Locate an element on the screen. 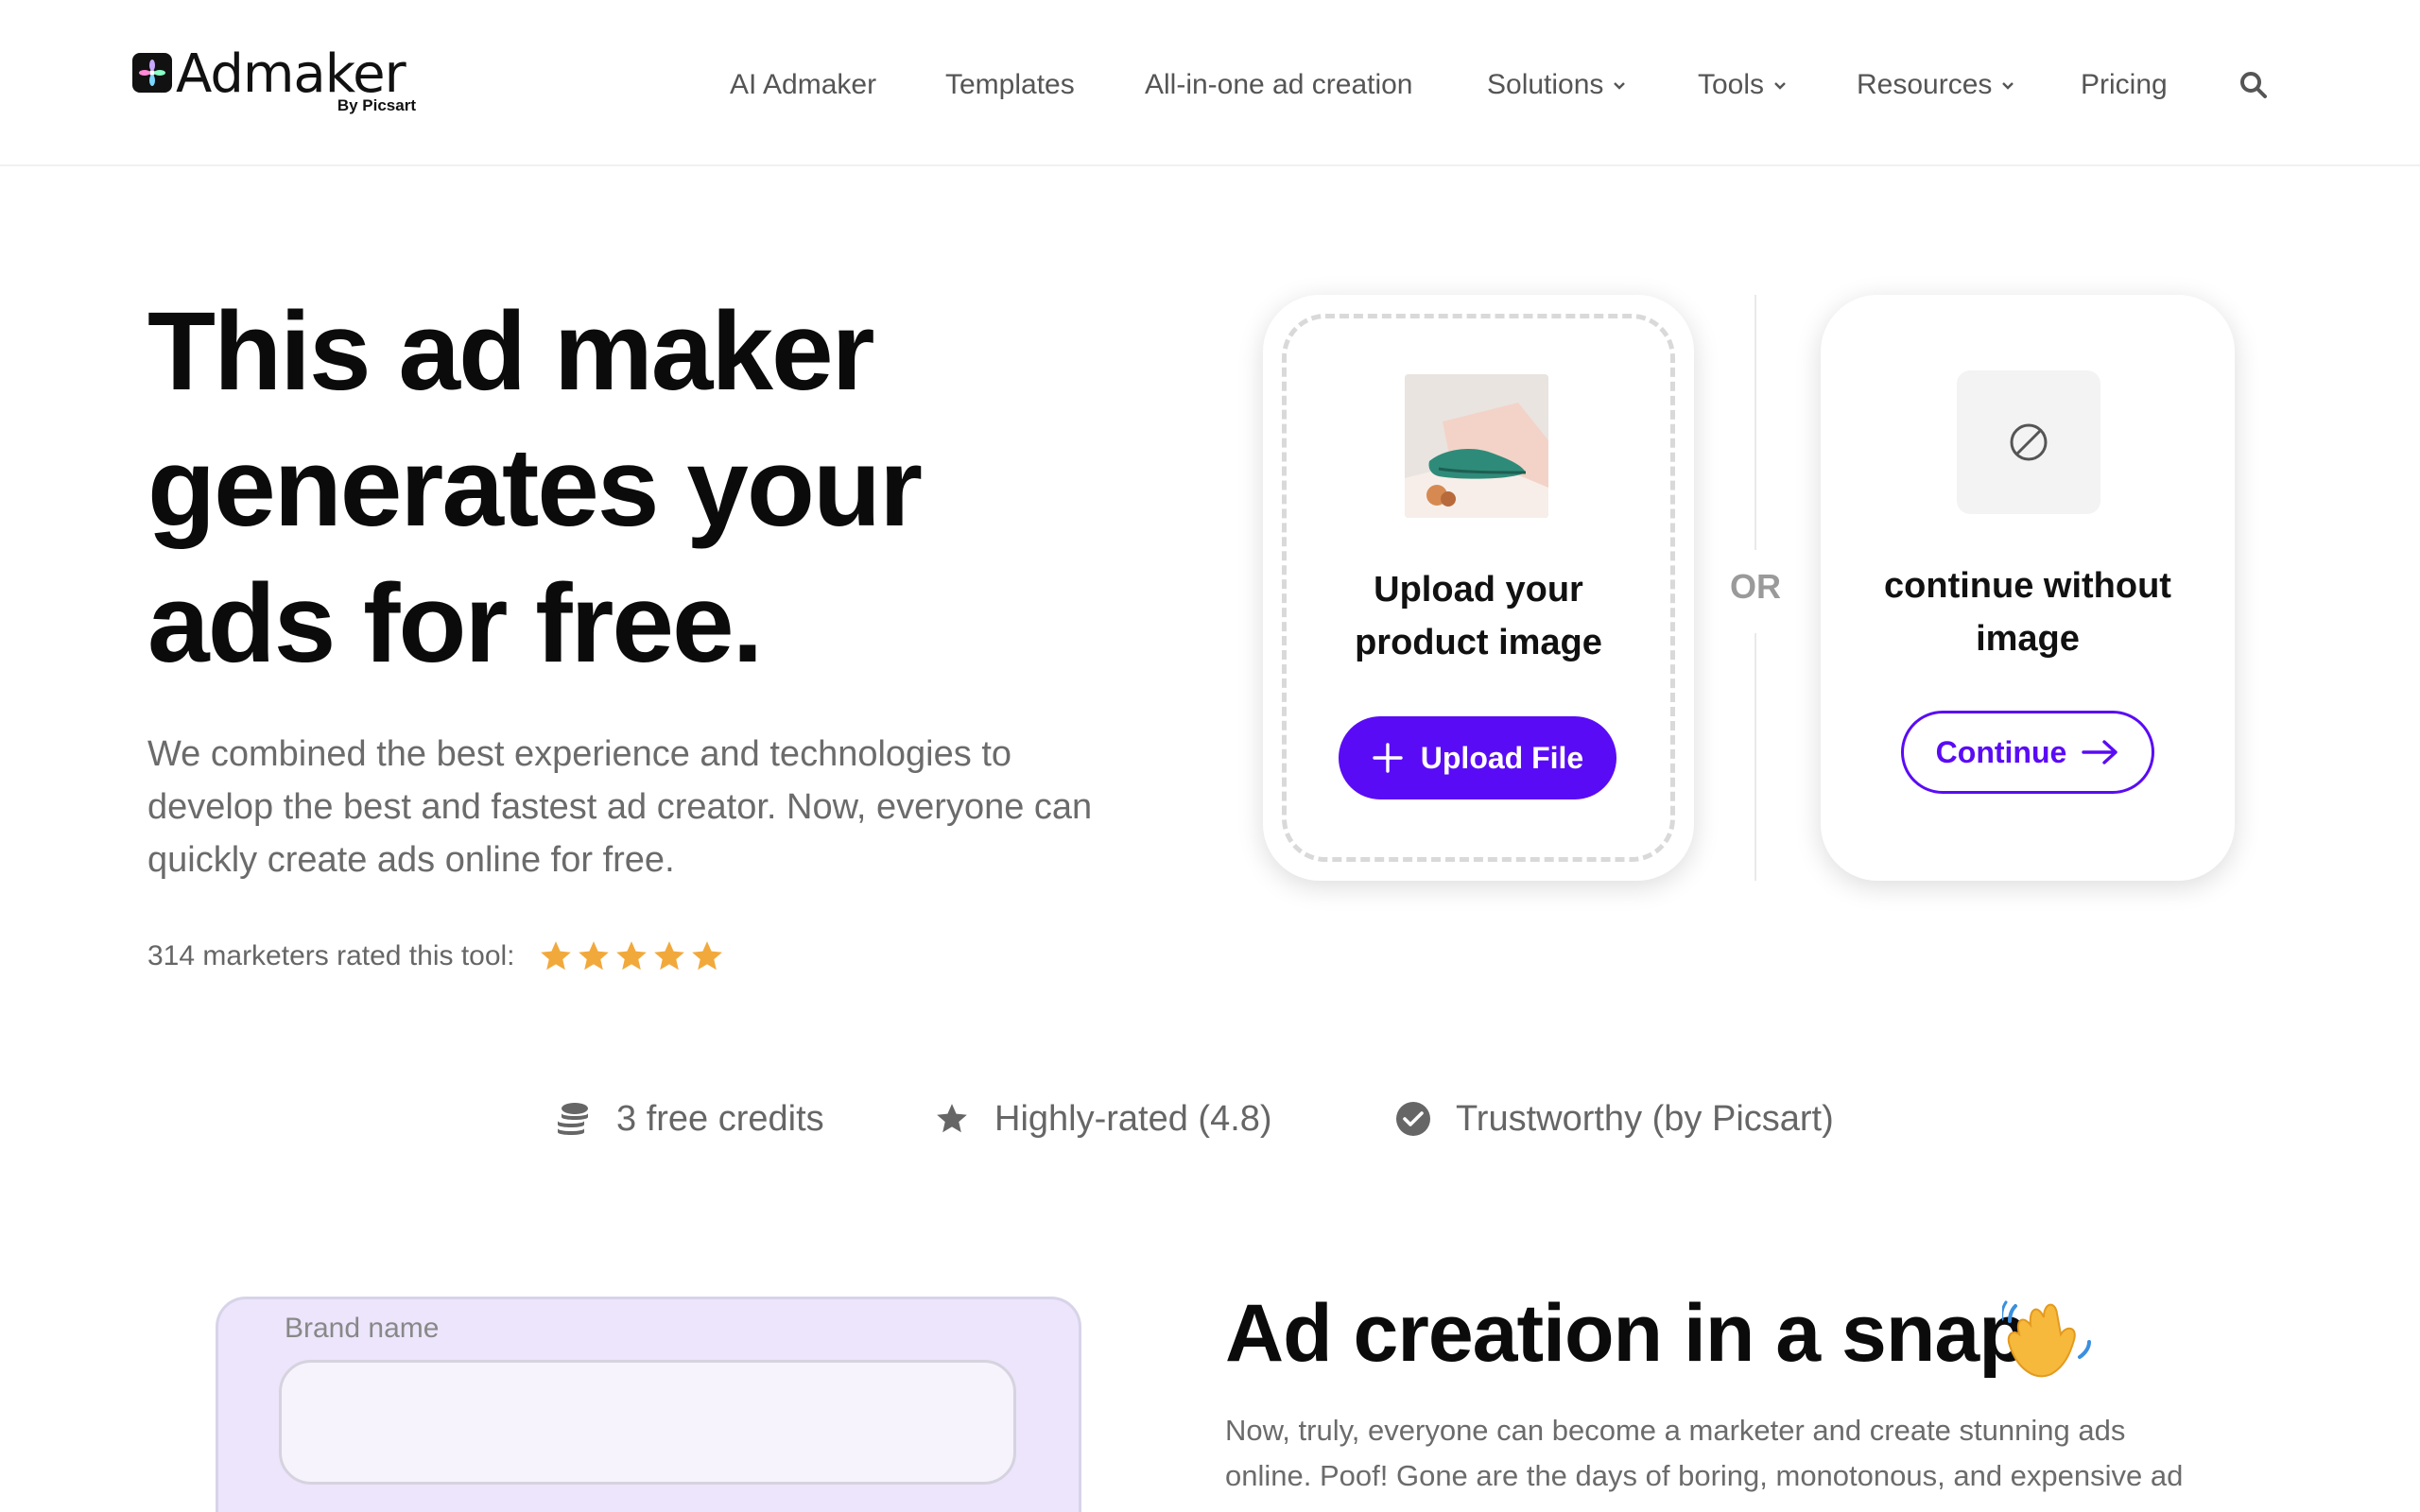 The height and width of the screenshot is (1512, 2420). feature-label: Trustworthy (by Picsart) is located at coordinates (1645, 1118).